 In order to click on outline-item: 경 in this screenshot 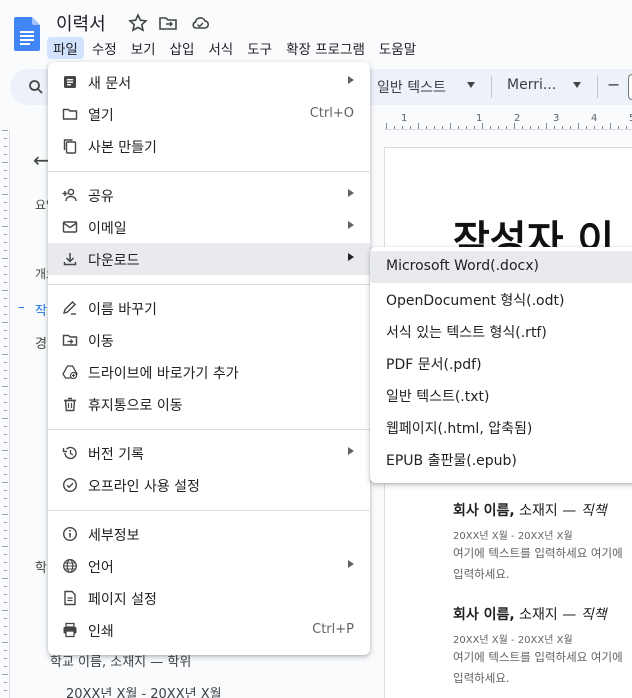, I will do `click(41, 342)`.